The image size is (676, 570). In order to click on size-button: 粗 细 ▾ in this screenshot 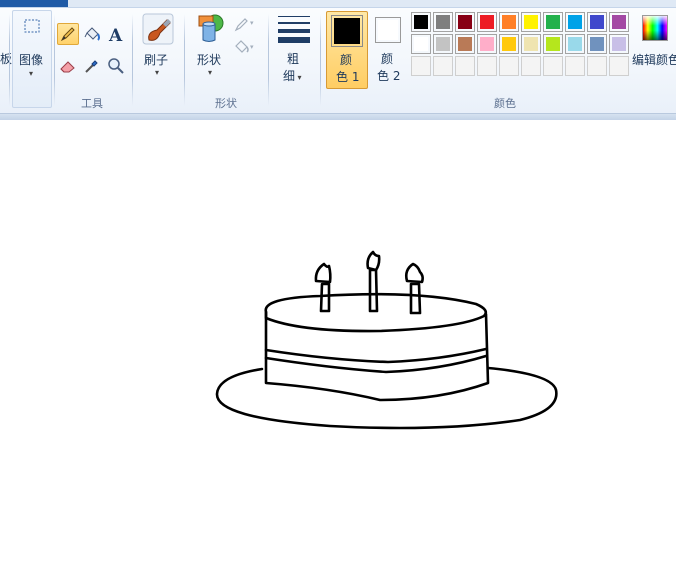, I will do `click(294, 50)`.